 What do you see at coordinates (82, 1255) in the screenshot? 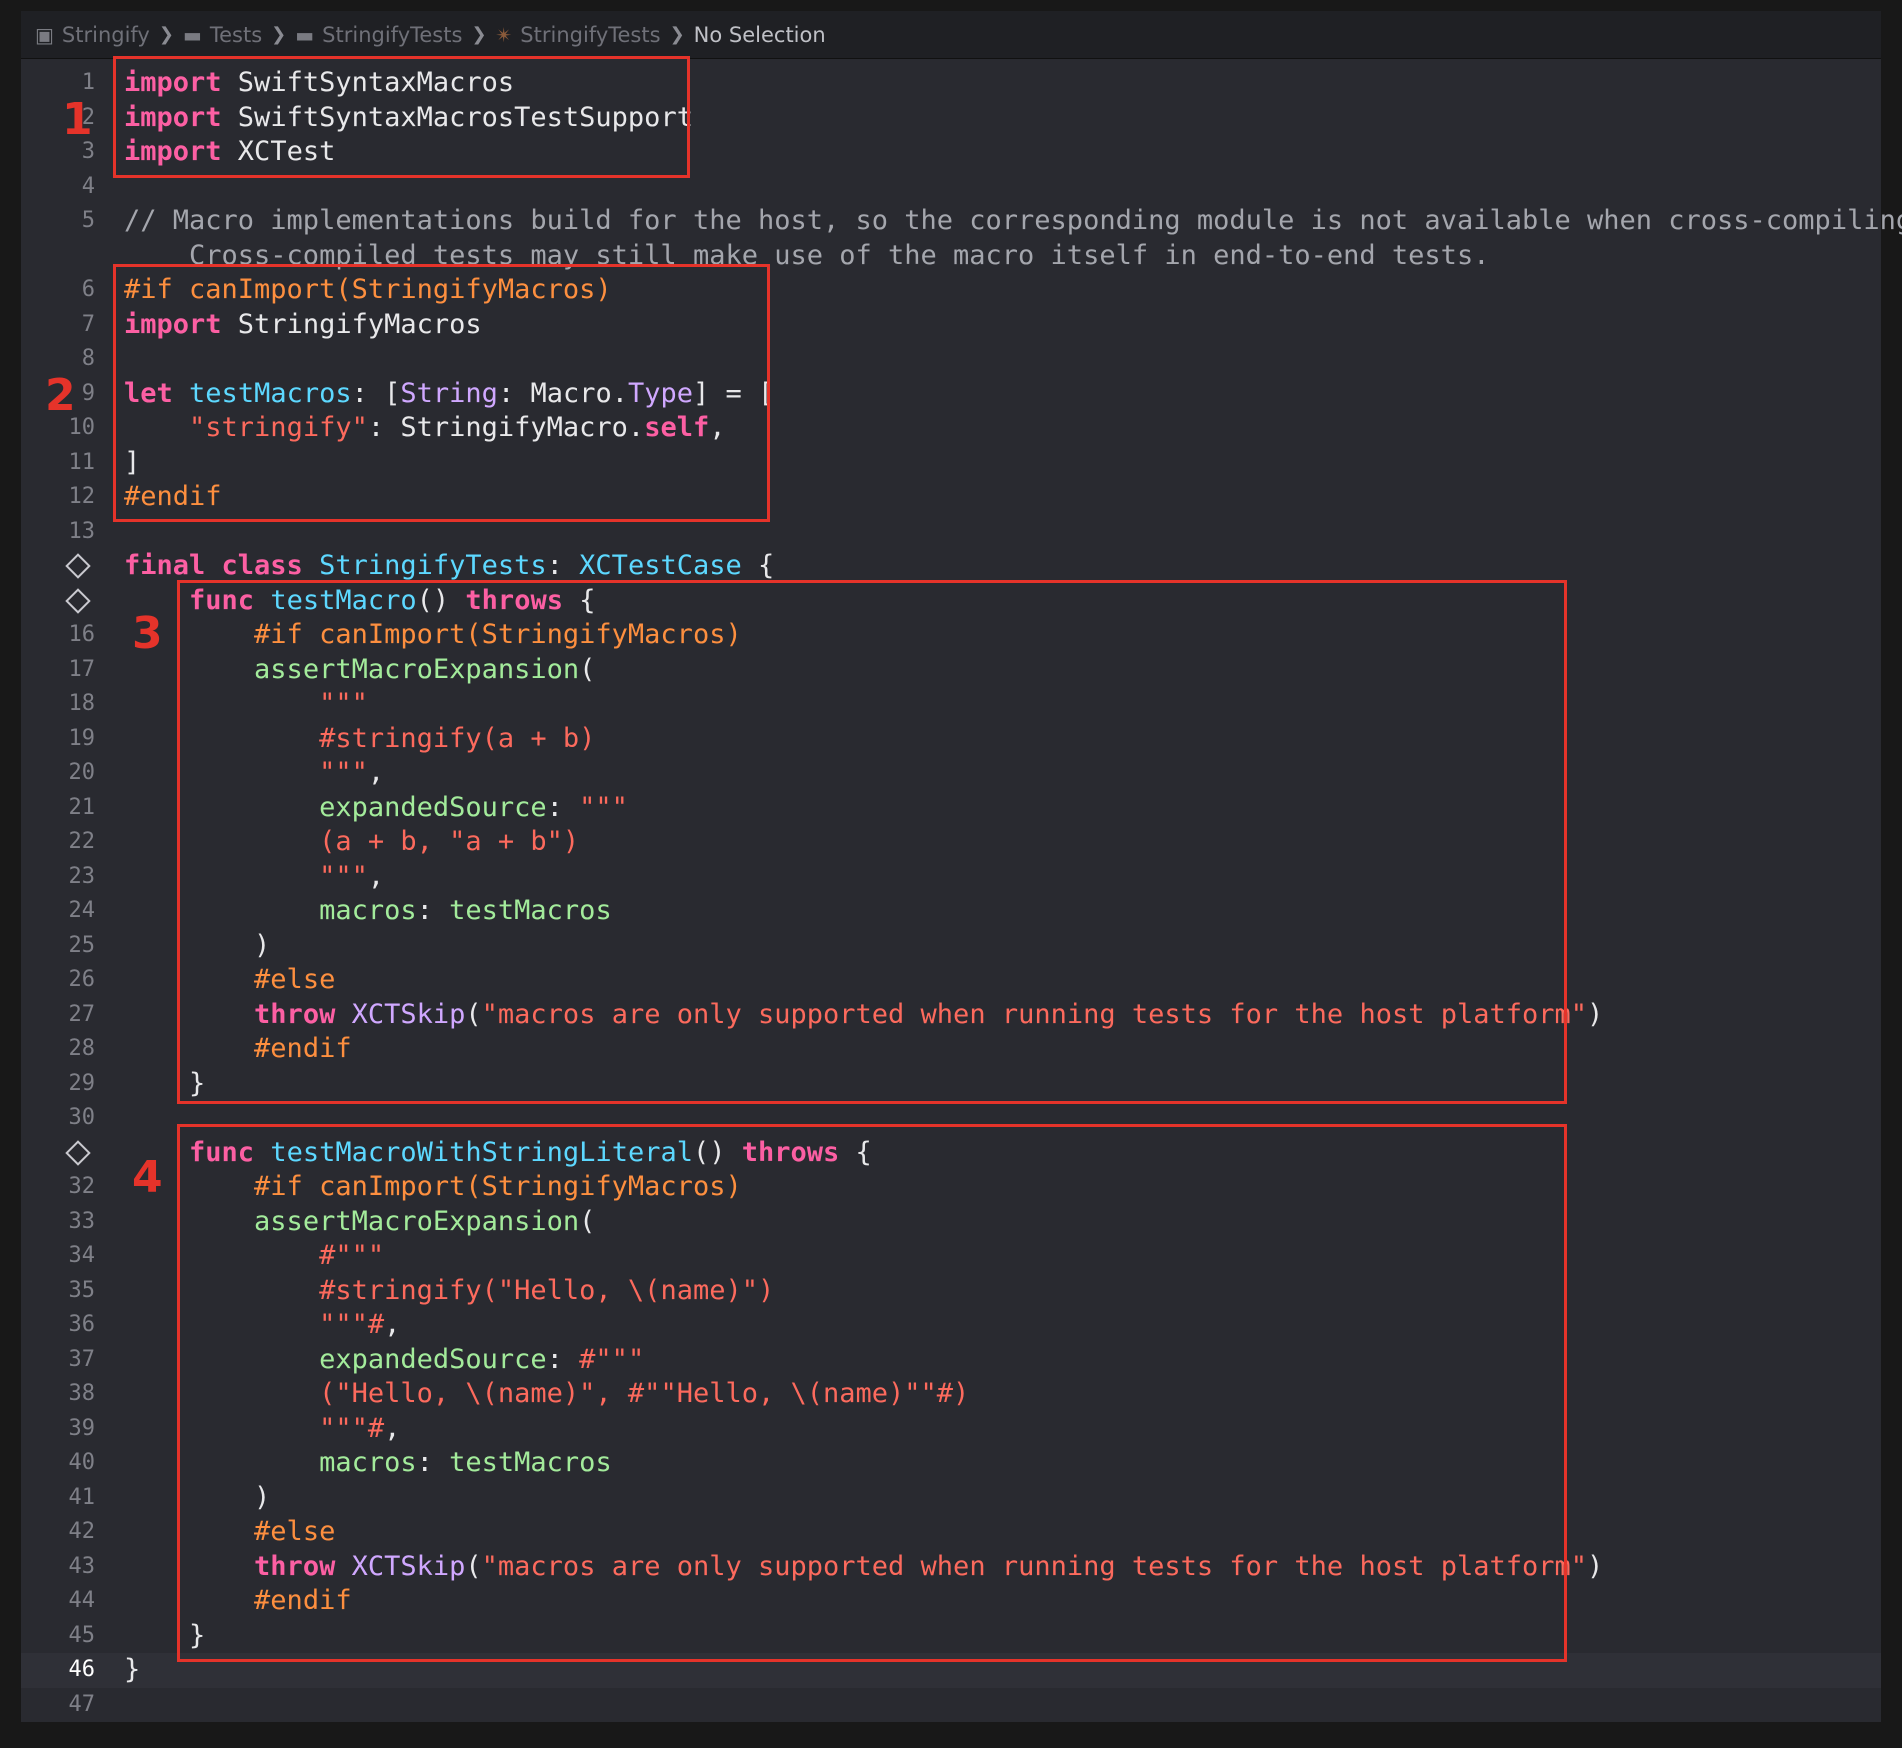
I see `line-number: 34` at bounding box center [82, 1255].